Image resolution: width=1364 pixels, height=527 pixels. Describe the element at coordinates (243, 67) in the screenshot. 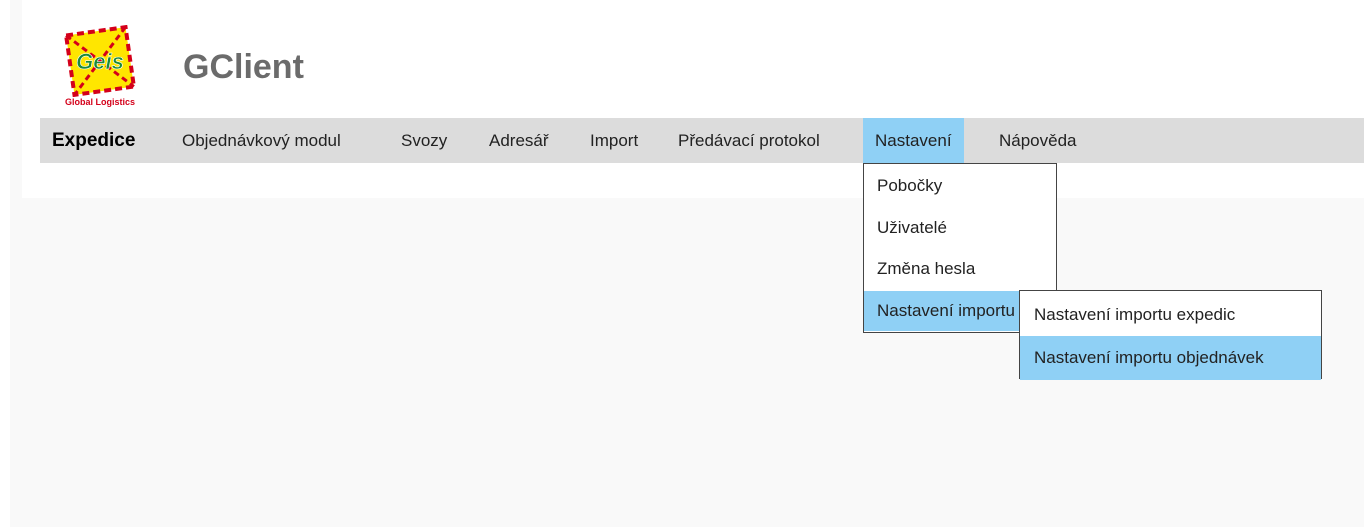

I see `app-title: GClient` at that location.